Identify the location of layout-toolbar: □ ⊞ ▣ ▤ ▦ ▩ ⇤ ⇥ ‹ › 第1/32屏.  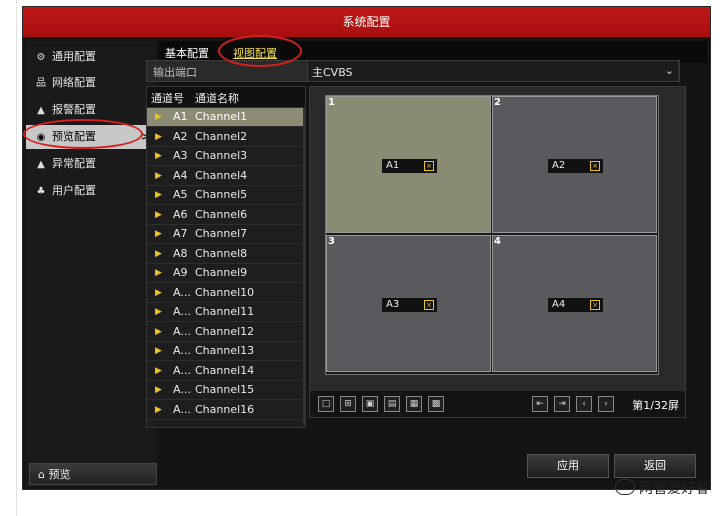
(497, 404).